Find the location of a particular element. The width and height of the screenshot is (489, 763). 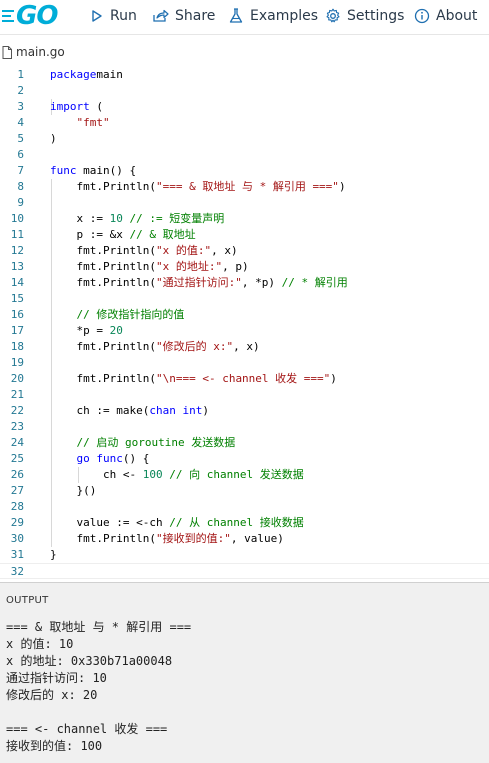

line-number: 11 is located at coordinates (17, 234).